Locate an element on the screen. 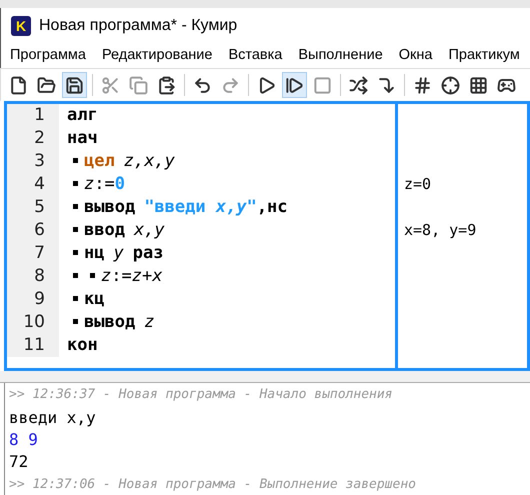 This screenshot has width=530, height=495. variable: y is located at coordinates (118, 253).